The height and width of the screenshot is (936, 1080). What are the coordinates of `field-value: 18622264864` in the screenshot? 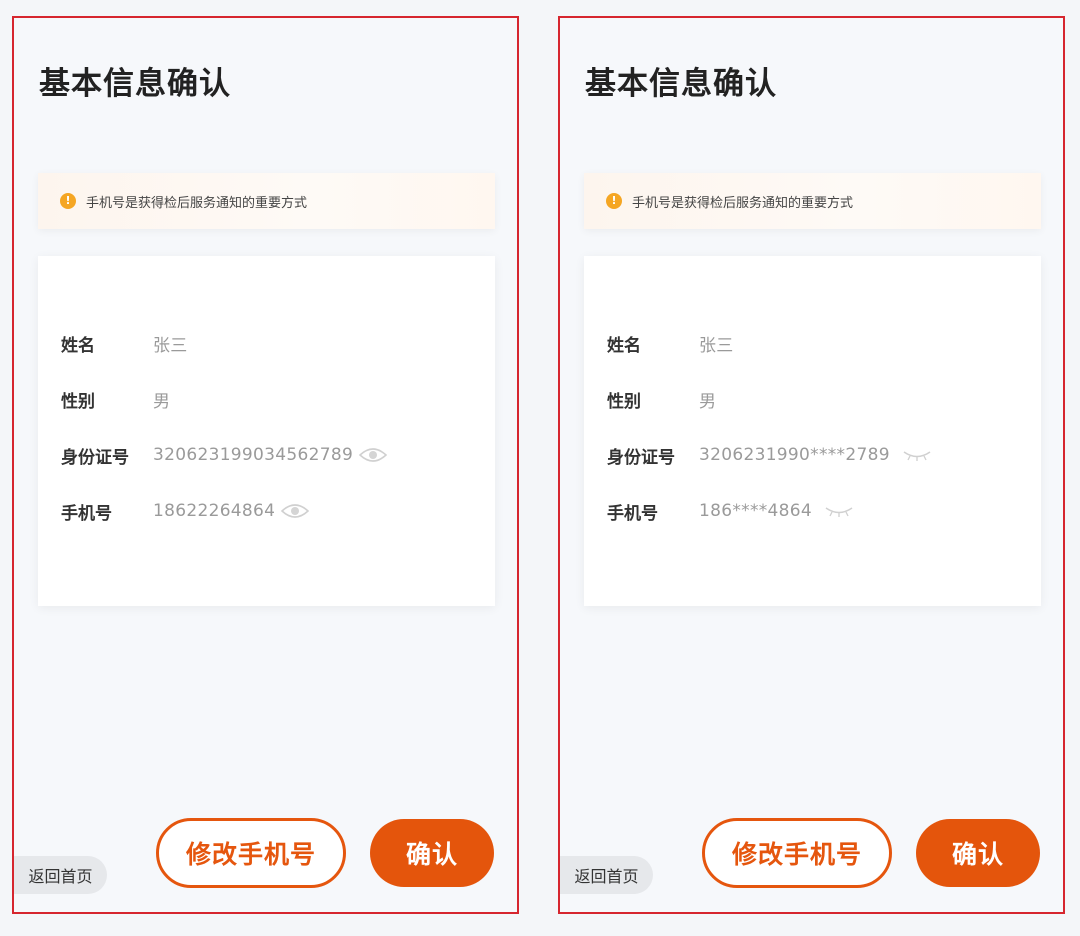 It's located at (214, 511).